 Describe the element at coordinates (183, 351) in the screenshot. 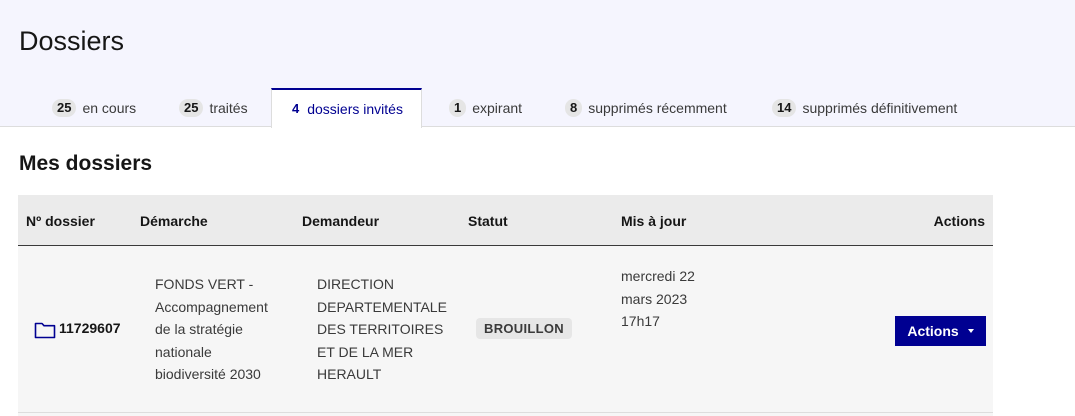

I see `demarche-line: nationale` at that location.